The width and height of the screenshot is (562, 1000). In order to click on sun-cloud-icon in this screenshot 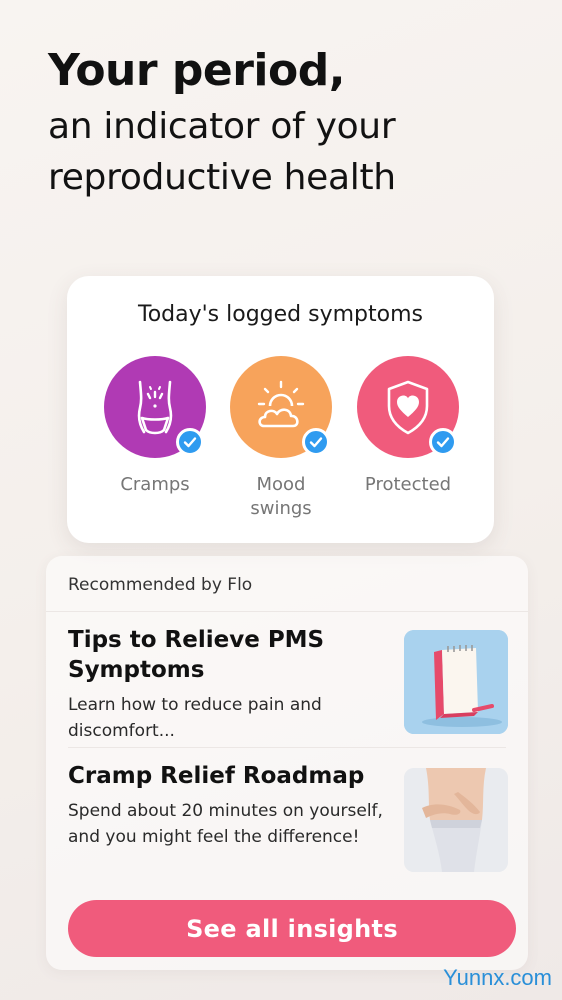, I will do `click(281, 404)`.